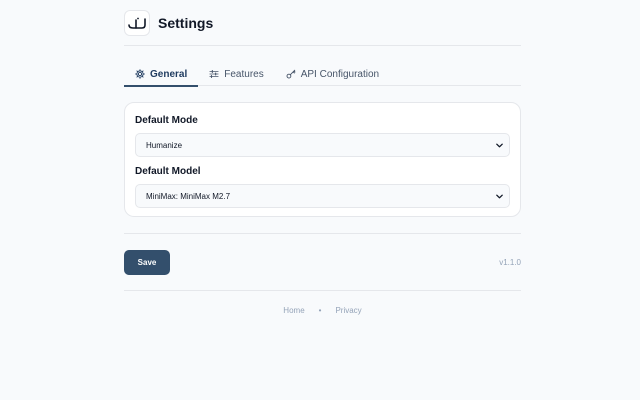  What do you see at coordinates (186, 22) in the screenshot?
I see `page-title: Settings` at bounding box center [186, 22].